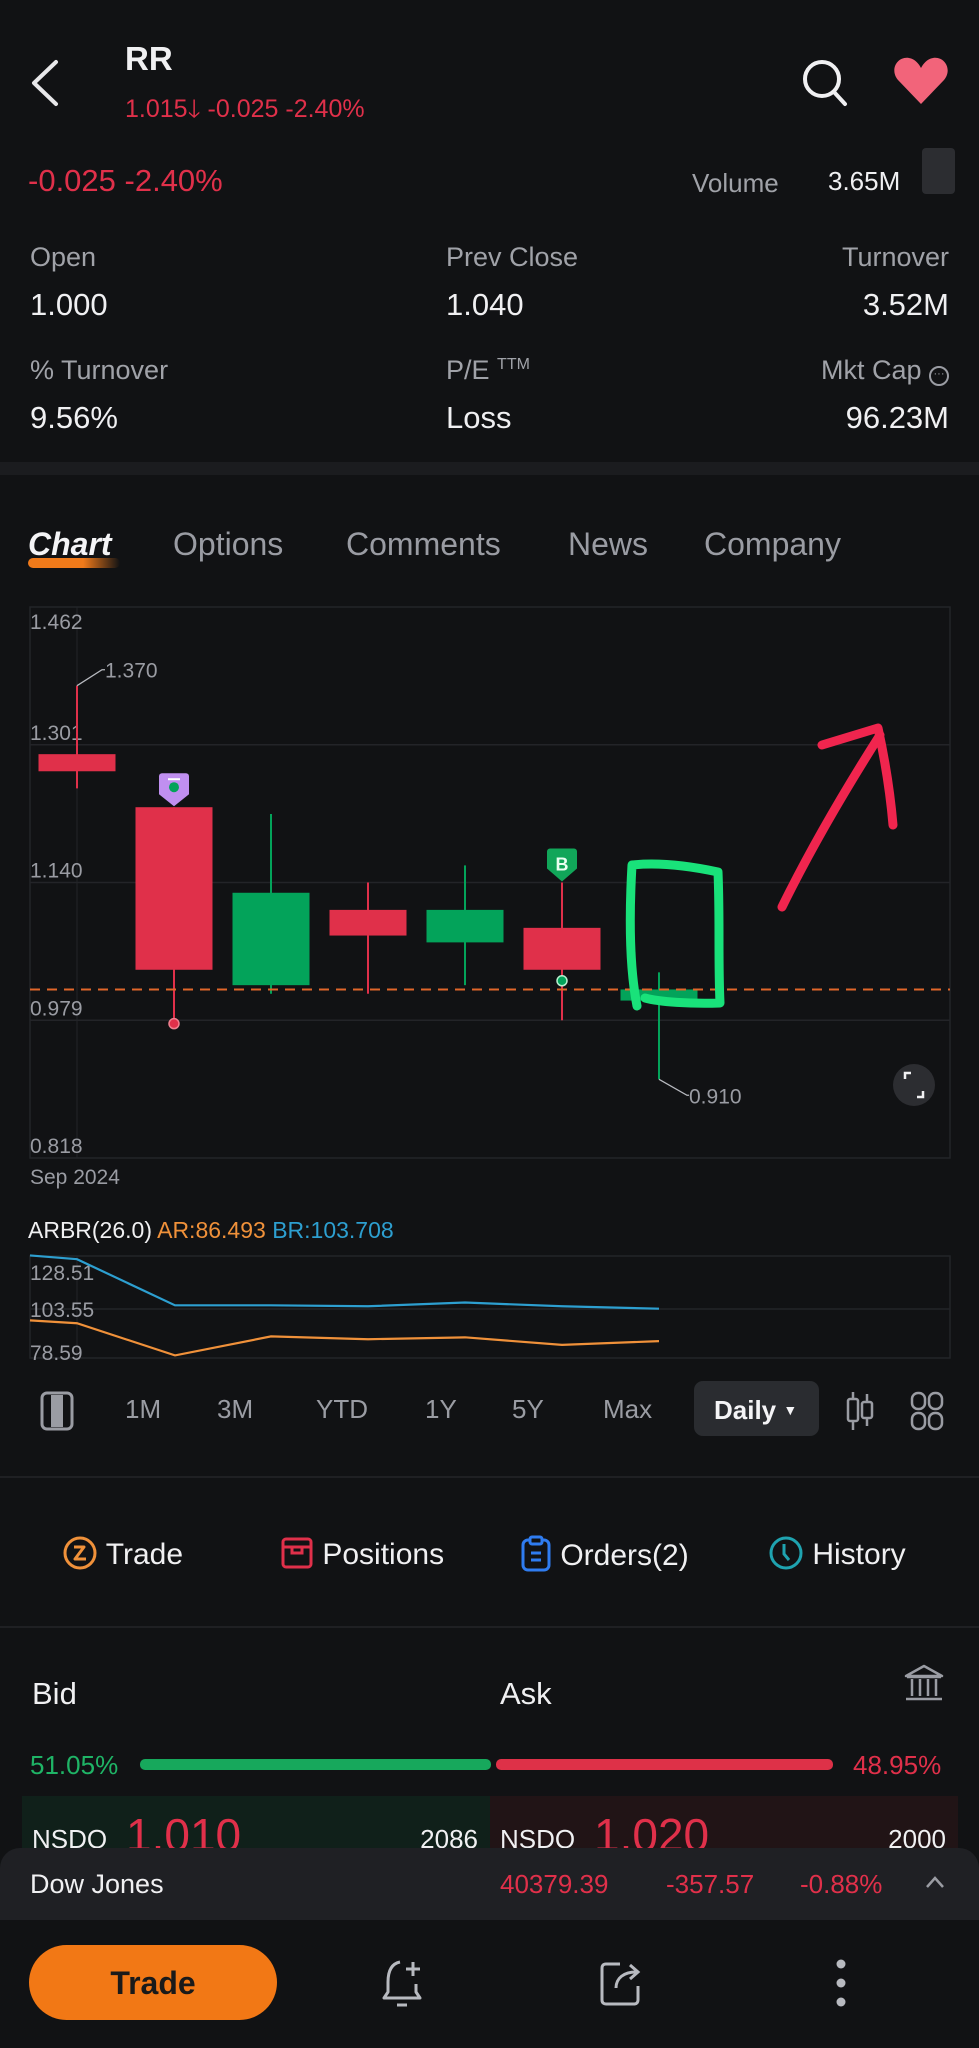  I want to click on tab-news: News, so click(608, 544).